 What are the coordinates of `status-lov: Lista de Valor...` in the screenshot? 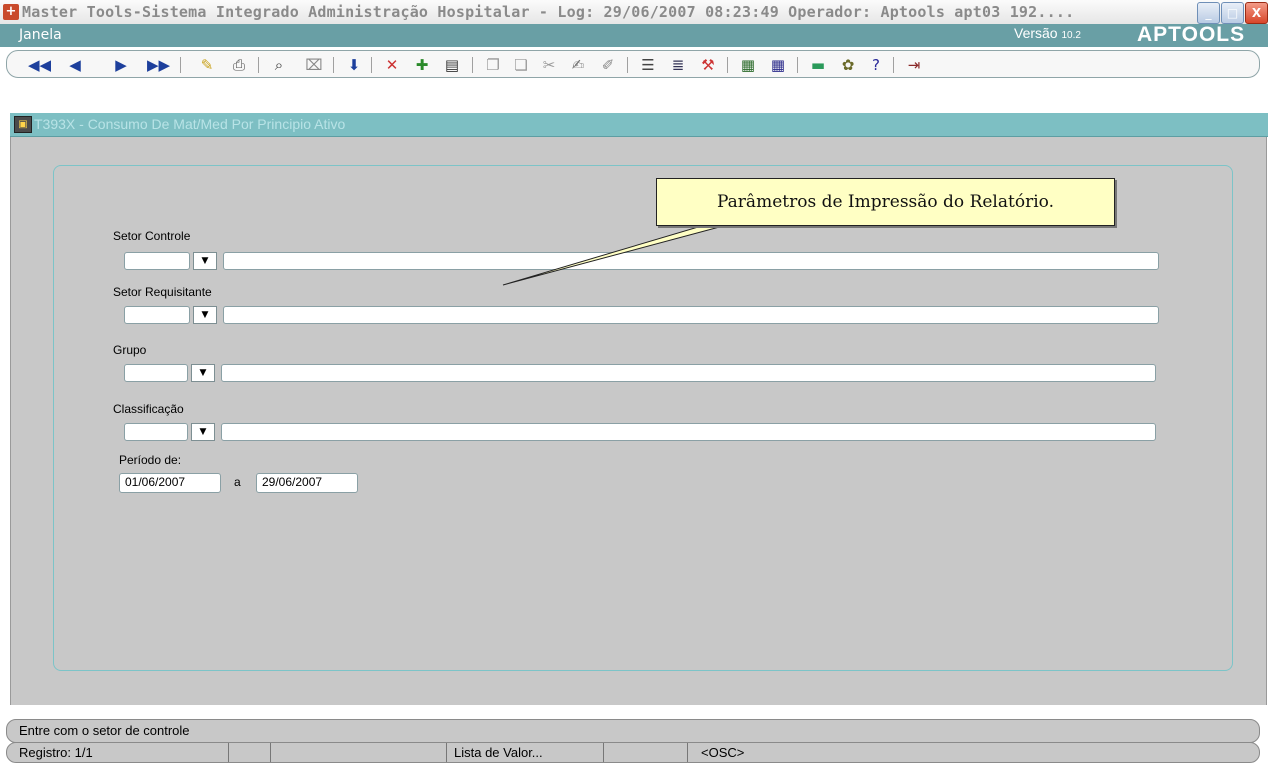 It's located at (498, 752).